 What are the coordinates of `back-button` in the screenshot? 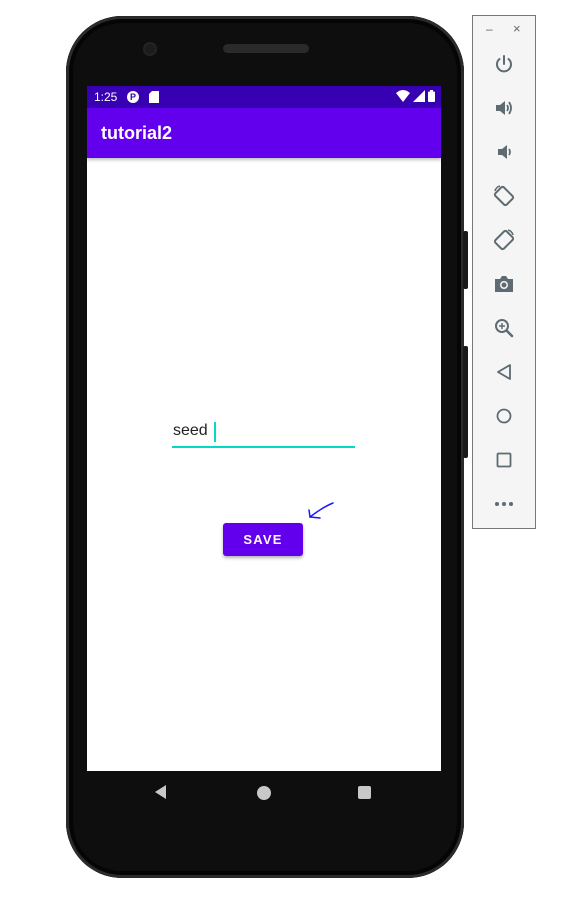 It's located at (504, 372).